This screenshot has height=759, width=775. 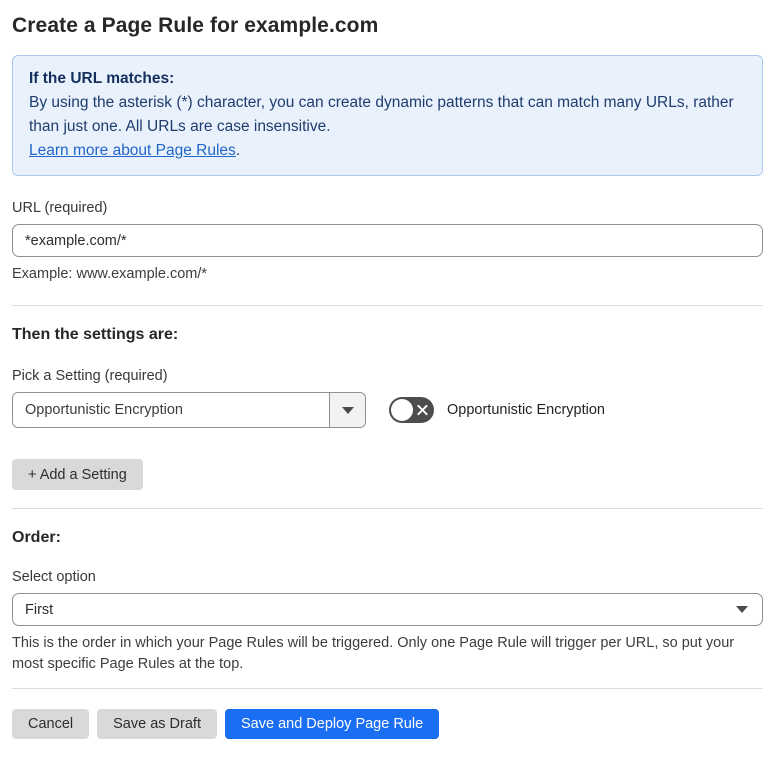 What do you see at coordinates (110, 274) in the screenshot?
I see `url-example-helper: Example: www.example.com/*` at bounding box center [110, 274].